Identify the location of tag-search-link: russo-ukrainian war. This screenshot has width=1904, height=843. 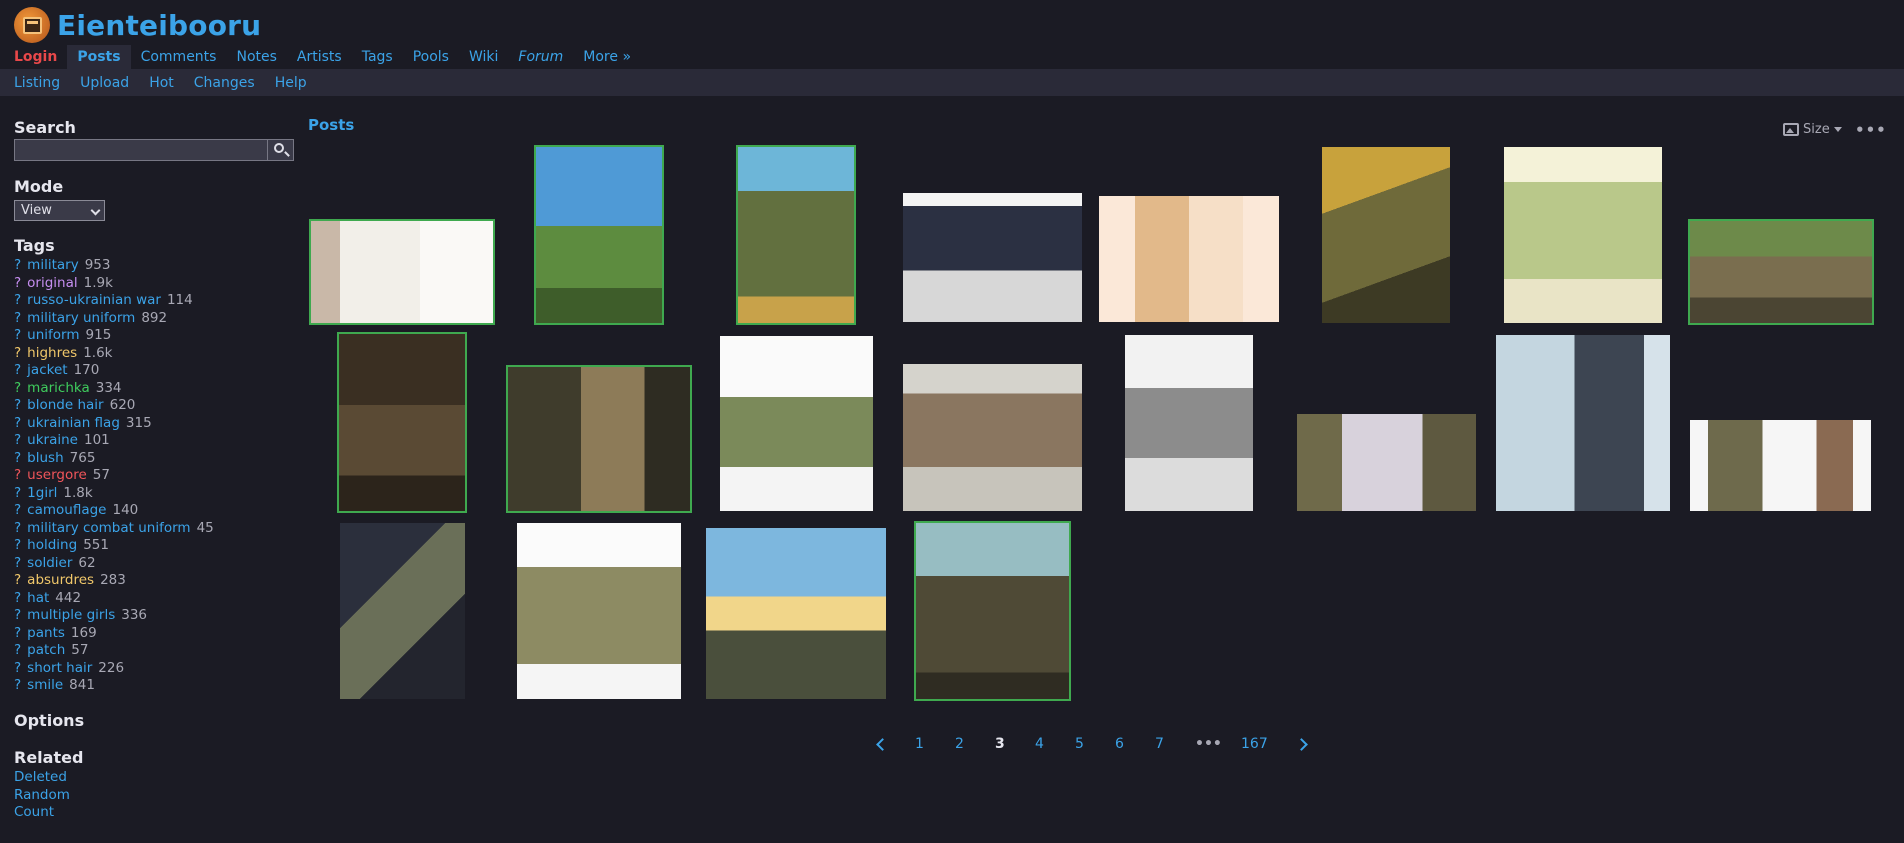
(94, 300).